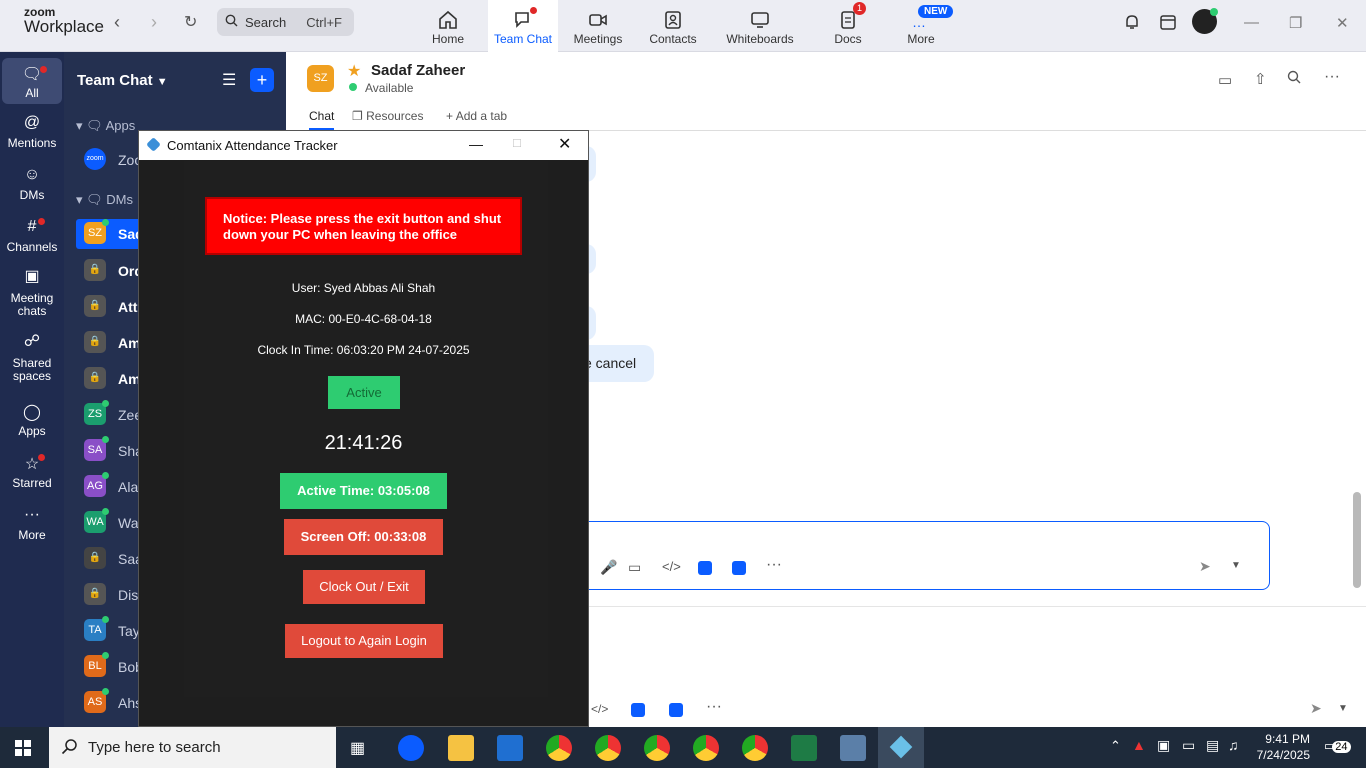 This screenshot has width=1366, height=768. I want to click on video-message-icon: ▭, so click(634, 567).